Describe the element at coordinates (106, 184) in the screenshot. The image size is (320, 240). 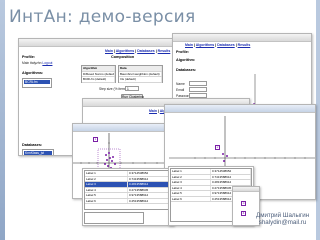
I see `table-cell: Label 3` at that location.